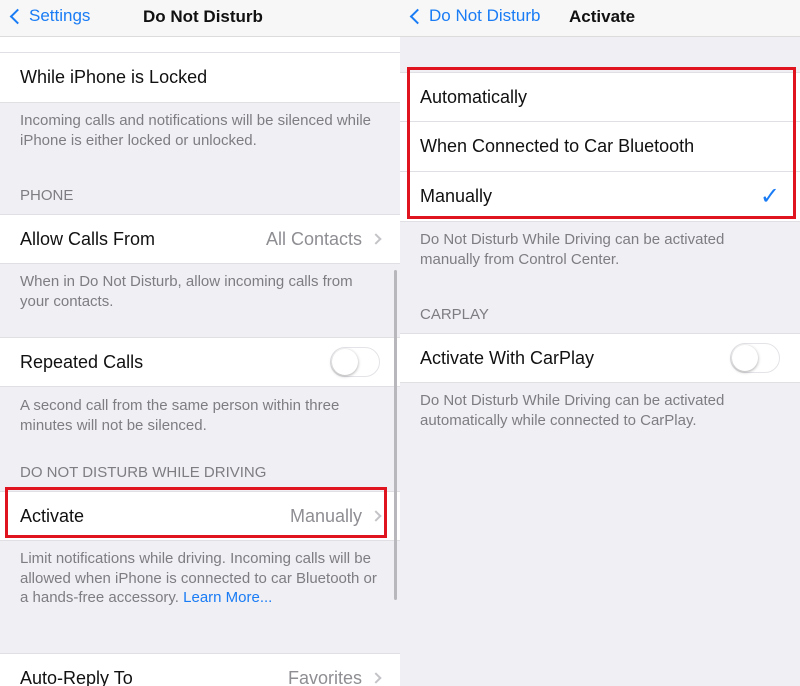  Describe the element at coordinates (600, 358) in the screenshot. I see `carplay-row: Activate With CarPlay` at that location.